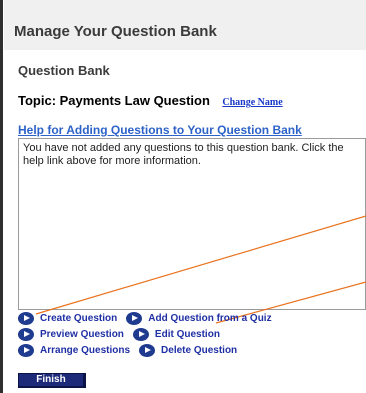 The height and width of the screenshot is (393, 366). What do you see at coordinates (199, 350) in the screenshot?
I see `delete-question-label: Delete Question` at bounding box center [199, 350].